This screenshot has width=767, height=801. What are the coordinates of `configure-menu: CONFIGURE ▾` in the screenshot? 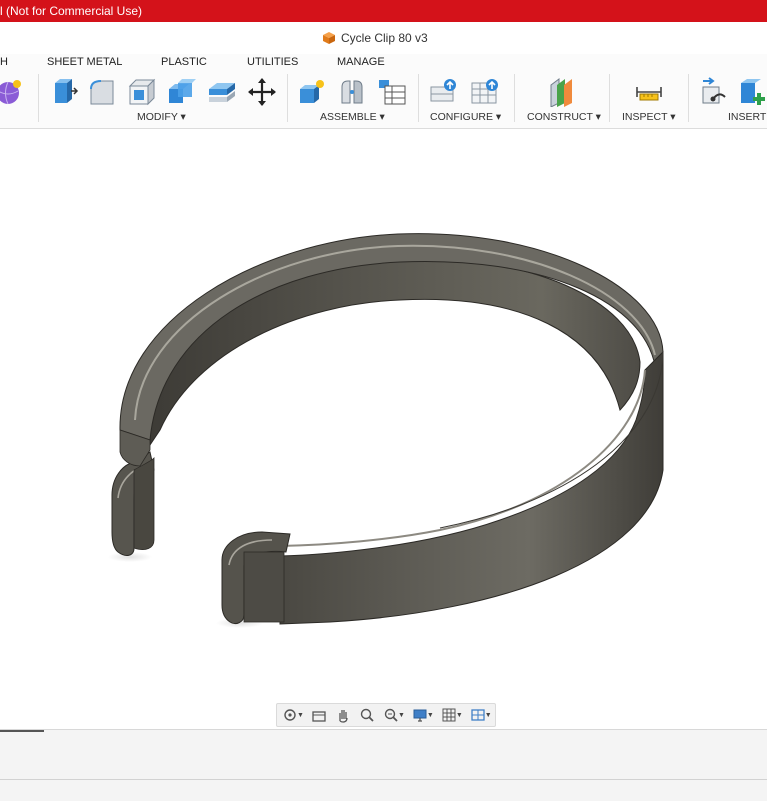 It's located at (465, 117).